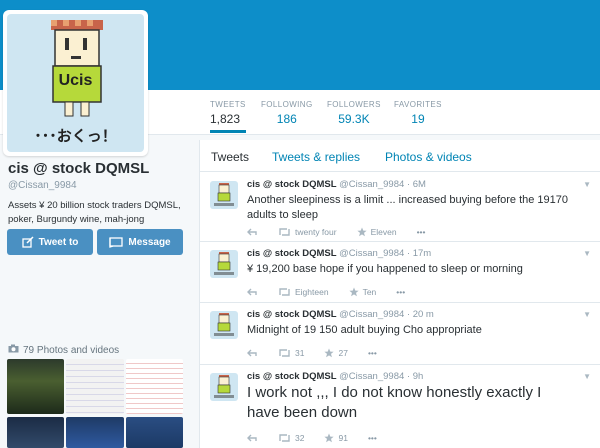  I want to click on favorite-button: 91, so click(336, 438).